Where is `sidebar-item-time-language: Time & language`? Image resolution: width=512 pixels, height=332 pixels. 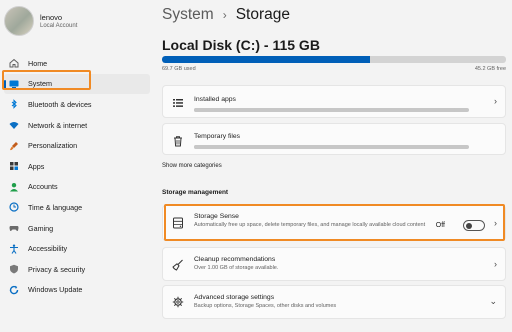
sidebar-item-time-language: Time & language is located at coordinates (77, 207).